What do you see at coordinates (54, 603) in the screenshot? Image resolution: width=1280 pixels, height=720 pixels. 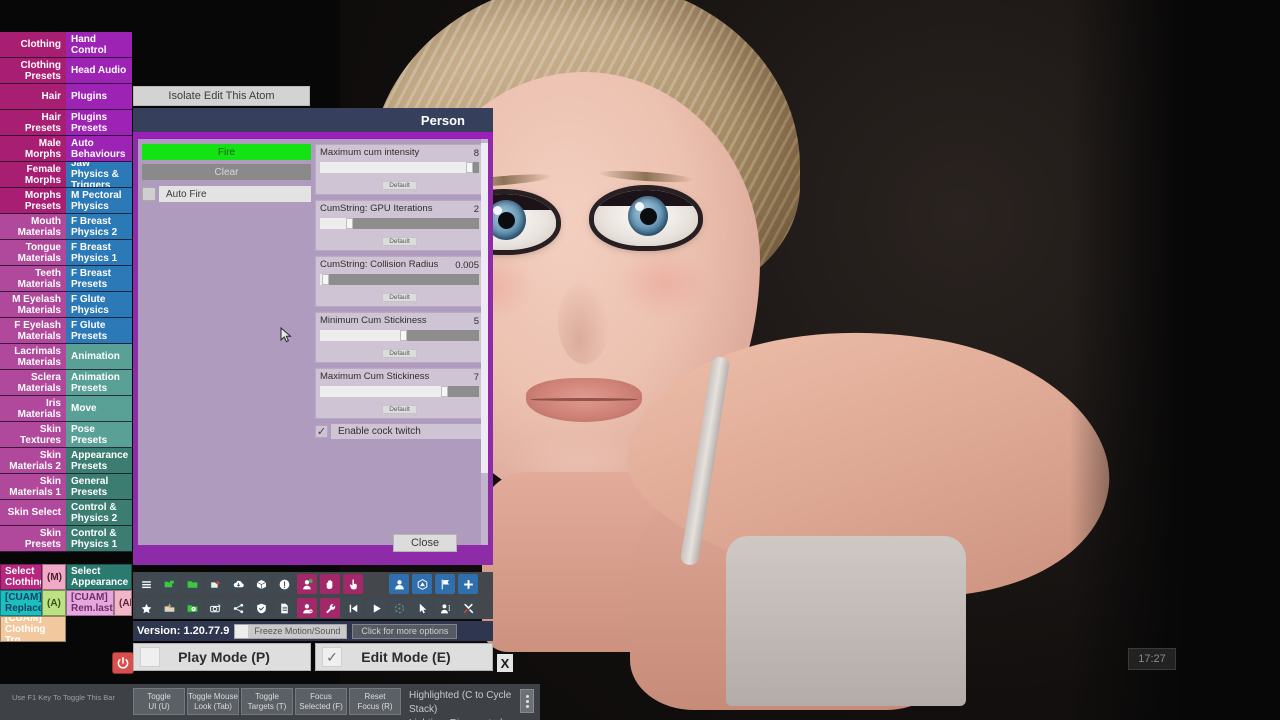 I see `shortcut-button-4: (A)` at bounding box center [54, 603].